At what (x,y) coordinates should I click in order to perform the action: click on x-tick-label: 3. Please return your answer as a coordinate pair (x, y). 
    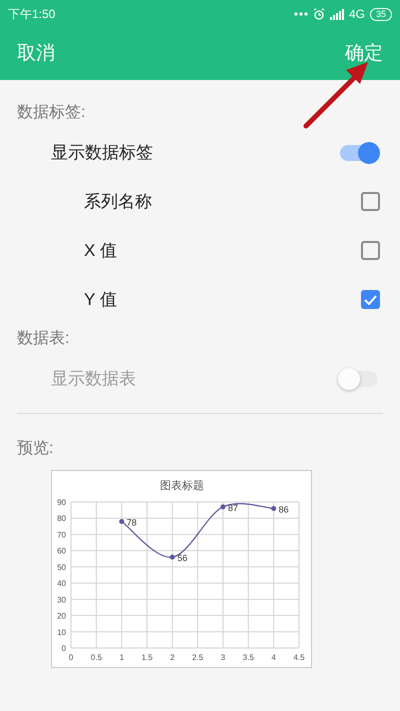
    Looking at the image, I should click on (223, 657).